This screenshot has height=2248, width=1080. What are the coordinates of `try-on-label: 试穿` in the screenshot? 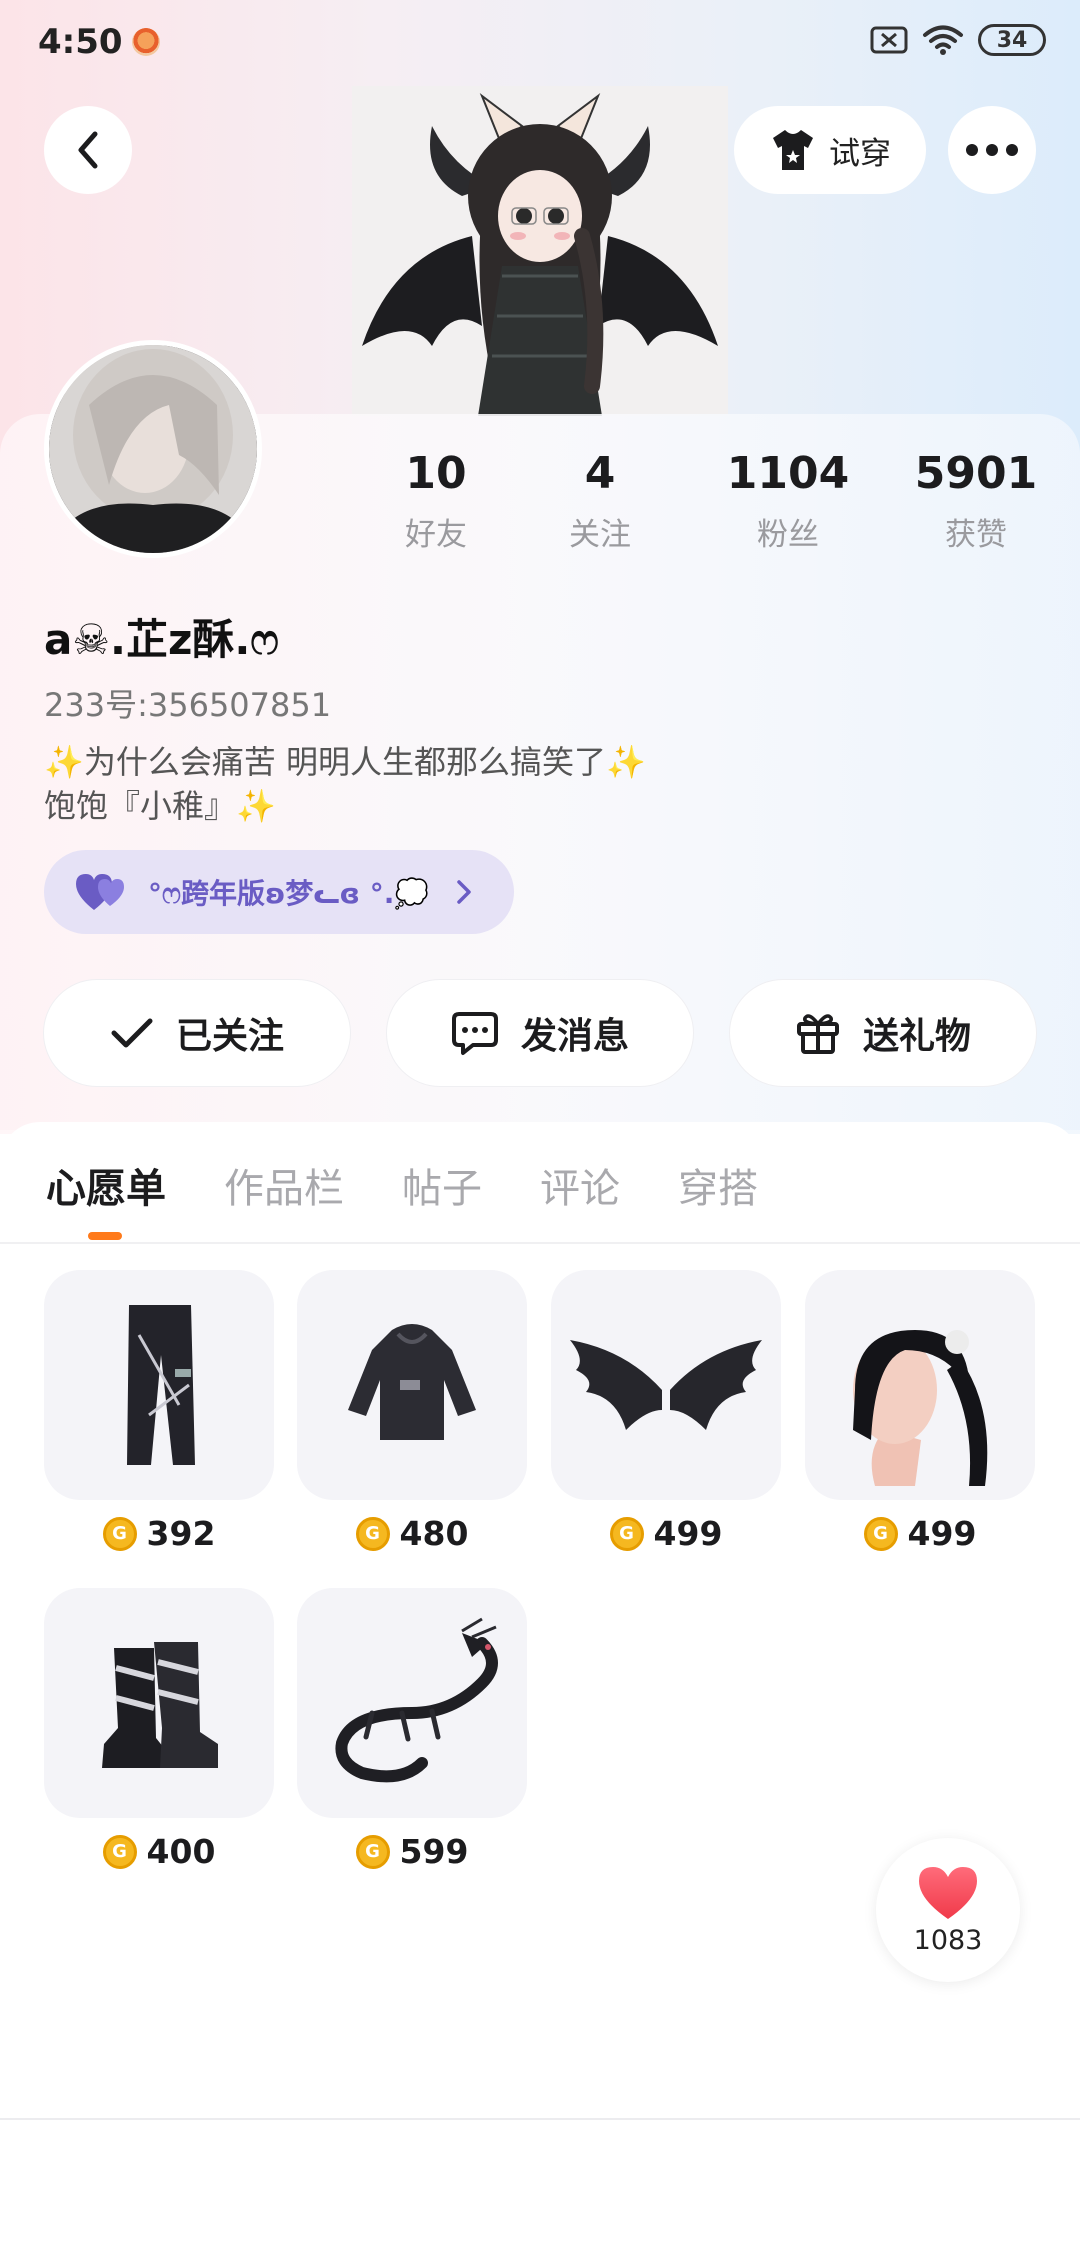 It's located at (860, 153).